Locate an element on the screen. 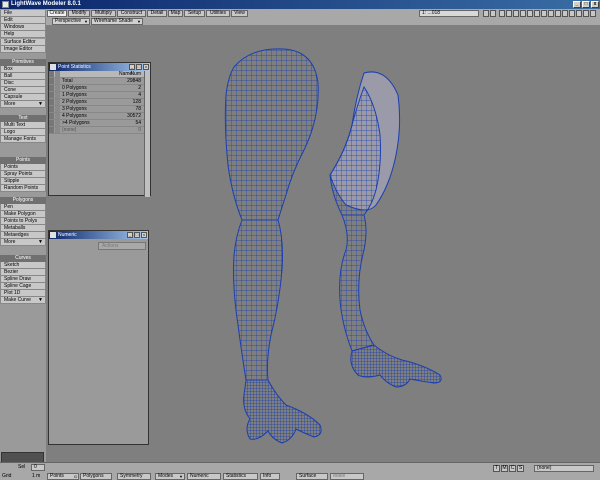 This screenshot has height=480, width=600. symmetry-toggle: Symmetry is located at coordinates (134, 476).